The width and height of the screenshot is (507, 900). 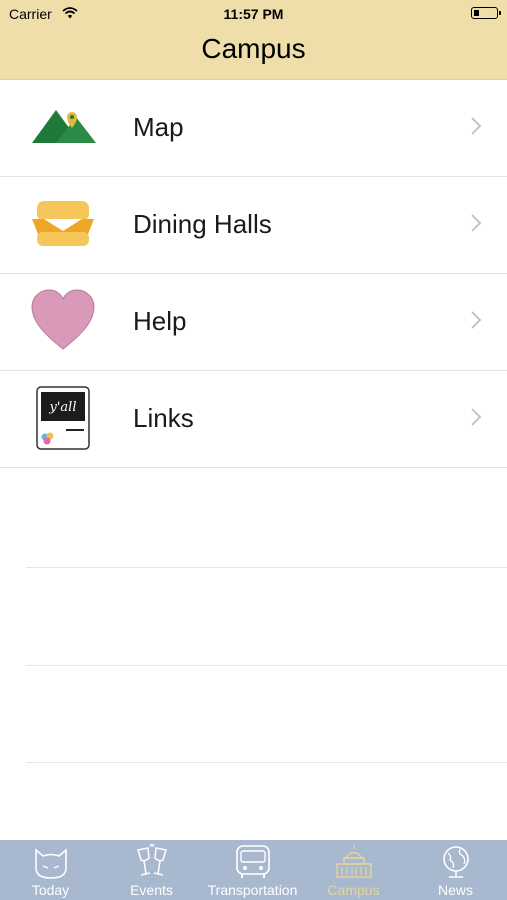 What do you see at coordinates (252, 861) in the screenshot?
I see `bus-icon` at bounding box center [252, 861].